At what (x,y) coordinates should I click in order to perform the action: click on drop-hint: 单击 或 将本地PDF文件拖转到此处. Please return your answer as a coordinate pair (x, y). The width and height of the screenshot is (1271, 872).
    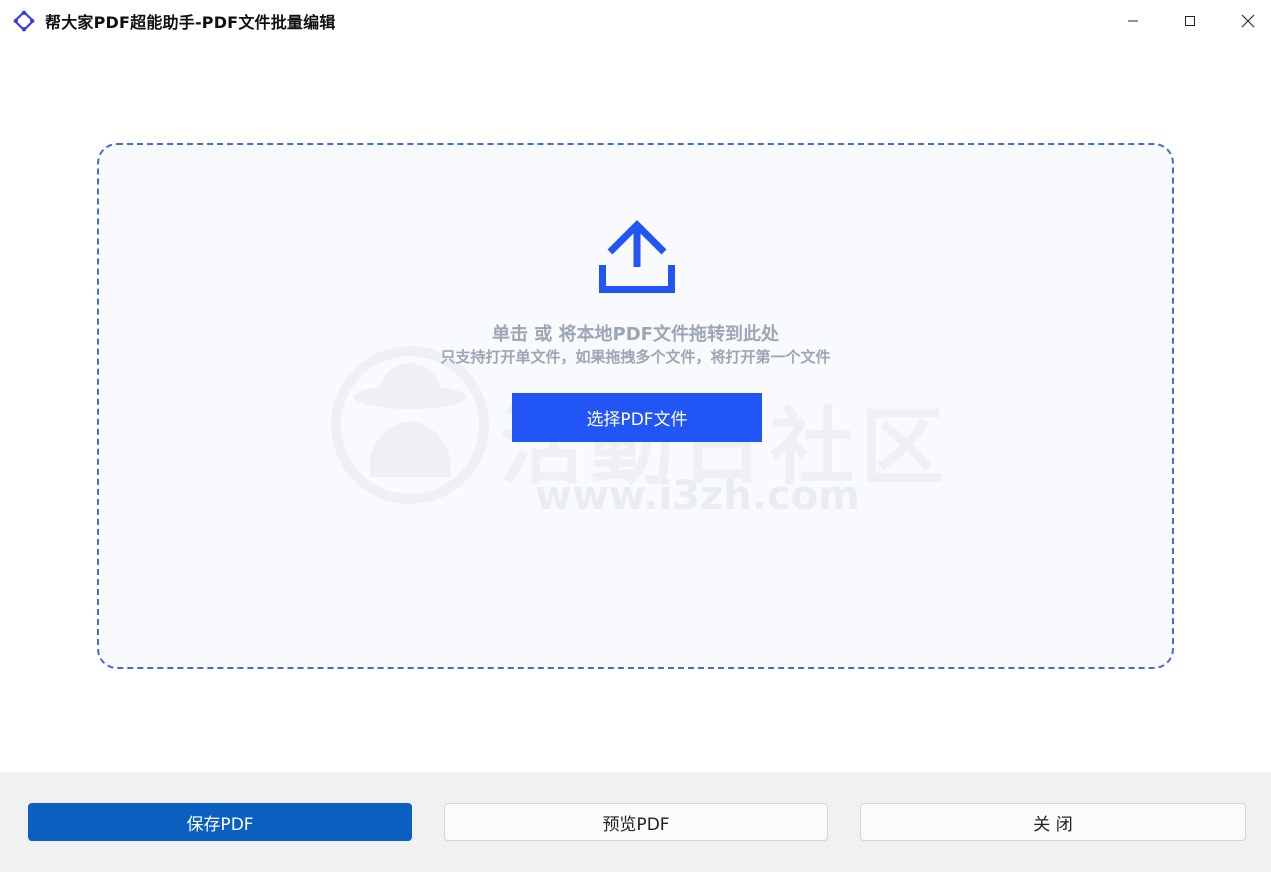
    Looking at the image, I should click on (635, 334).